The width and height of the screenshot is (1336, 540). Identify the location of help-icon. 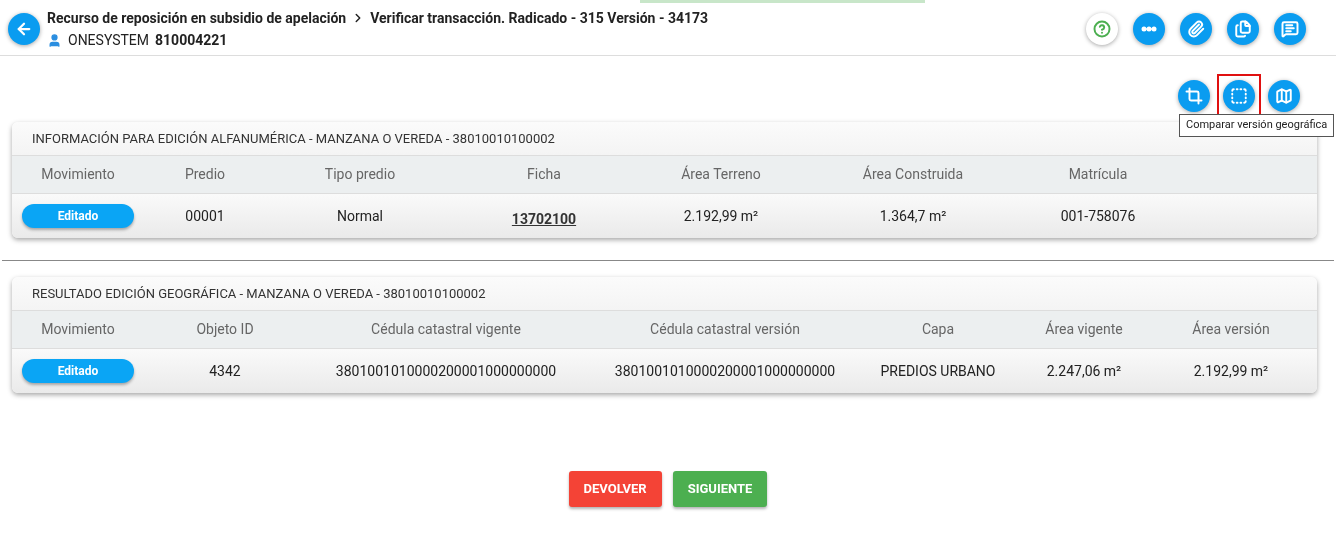
(1102, 29).